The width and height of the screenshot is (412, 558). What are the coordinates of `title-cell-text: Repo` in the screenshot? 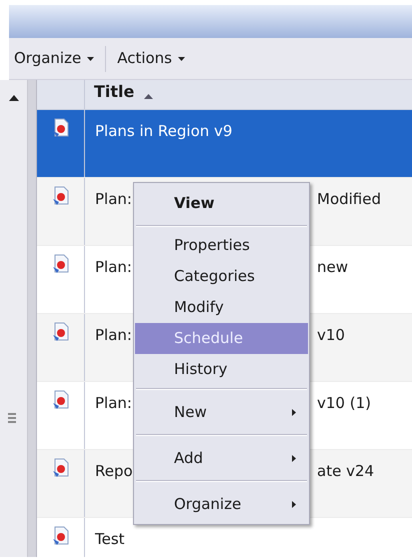 It's located at (114, 470).